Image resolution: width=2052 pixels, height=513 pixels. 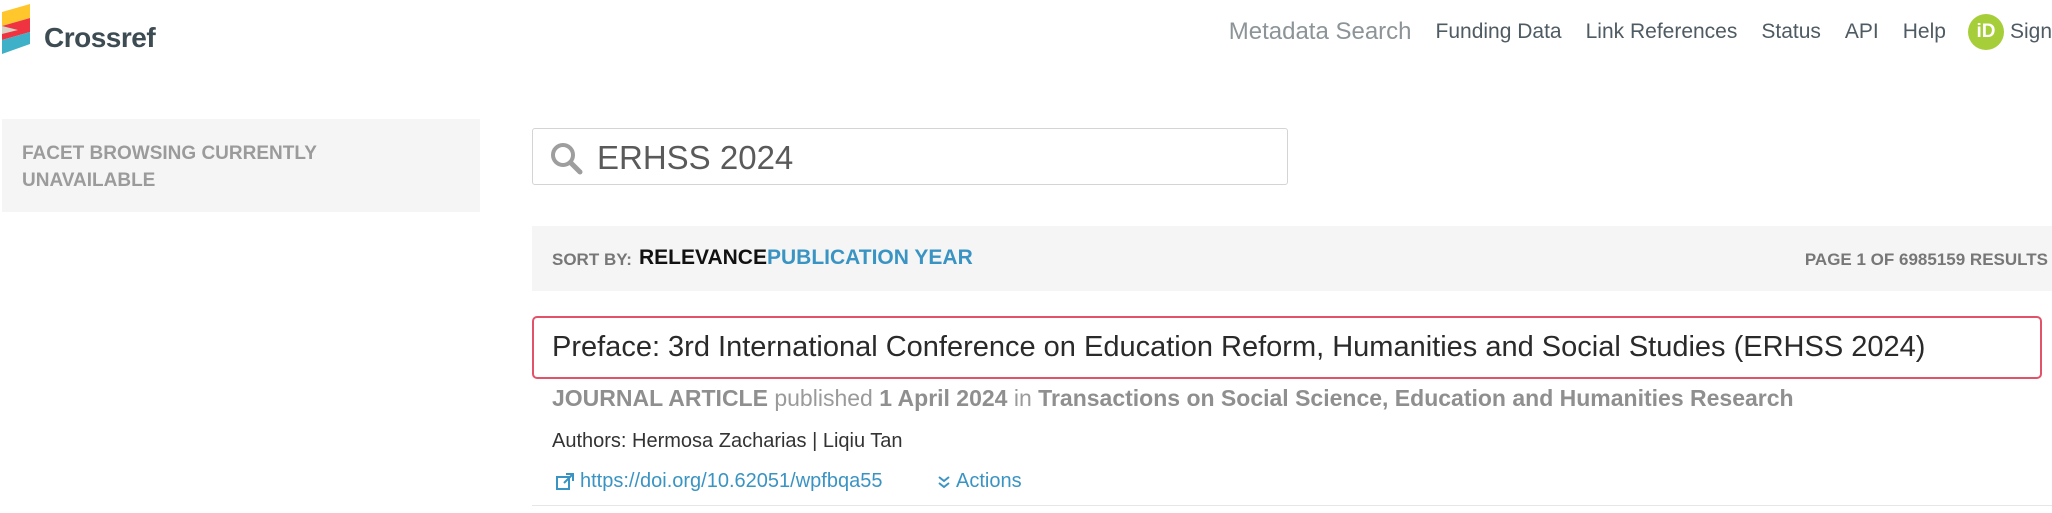 I want to click on doi-link: https://doi.org/10.62051/wpfbqa55, so click(x=719, y=481).